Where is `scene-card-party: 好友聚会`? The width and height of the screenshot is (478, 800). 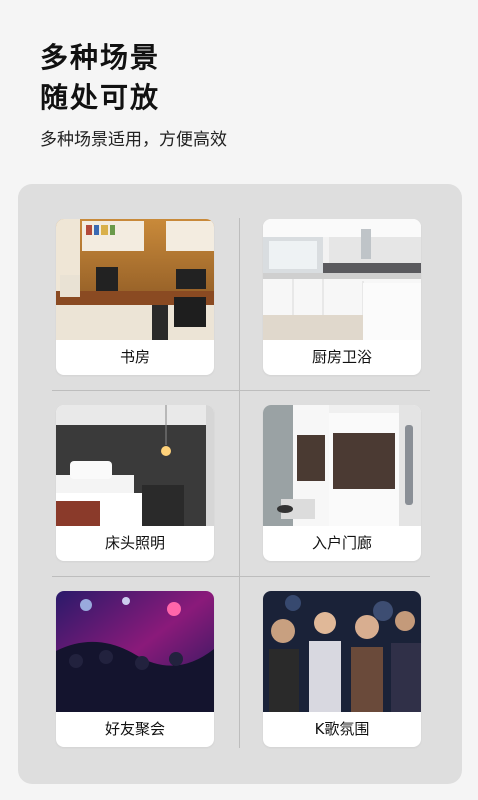 scene-card-party: 好友聚会 is located at coordinates (135, 669).